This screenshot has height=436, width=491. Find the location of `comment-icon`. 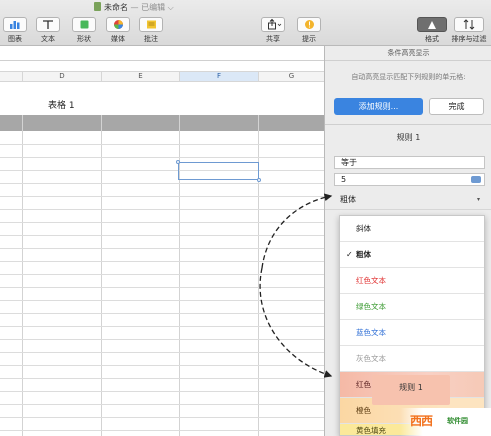

comment-icon is located at coordinates (151, 24).